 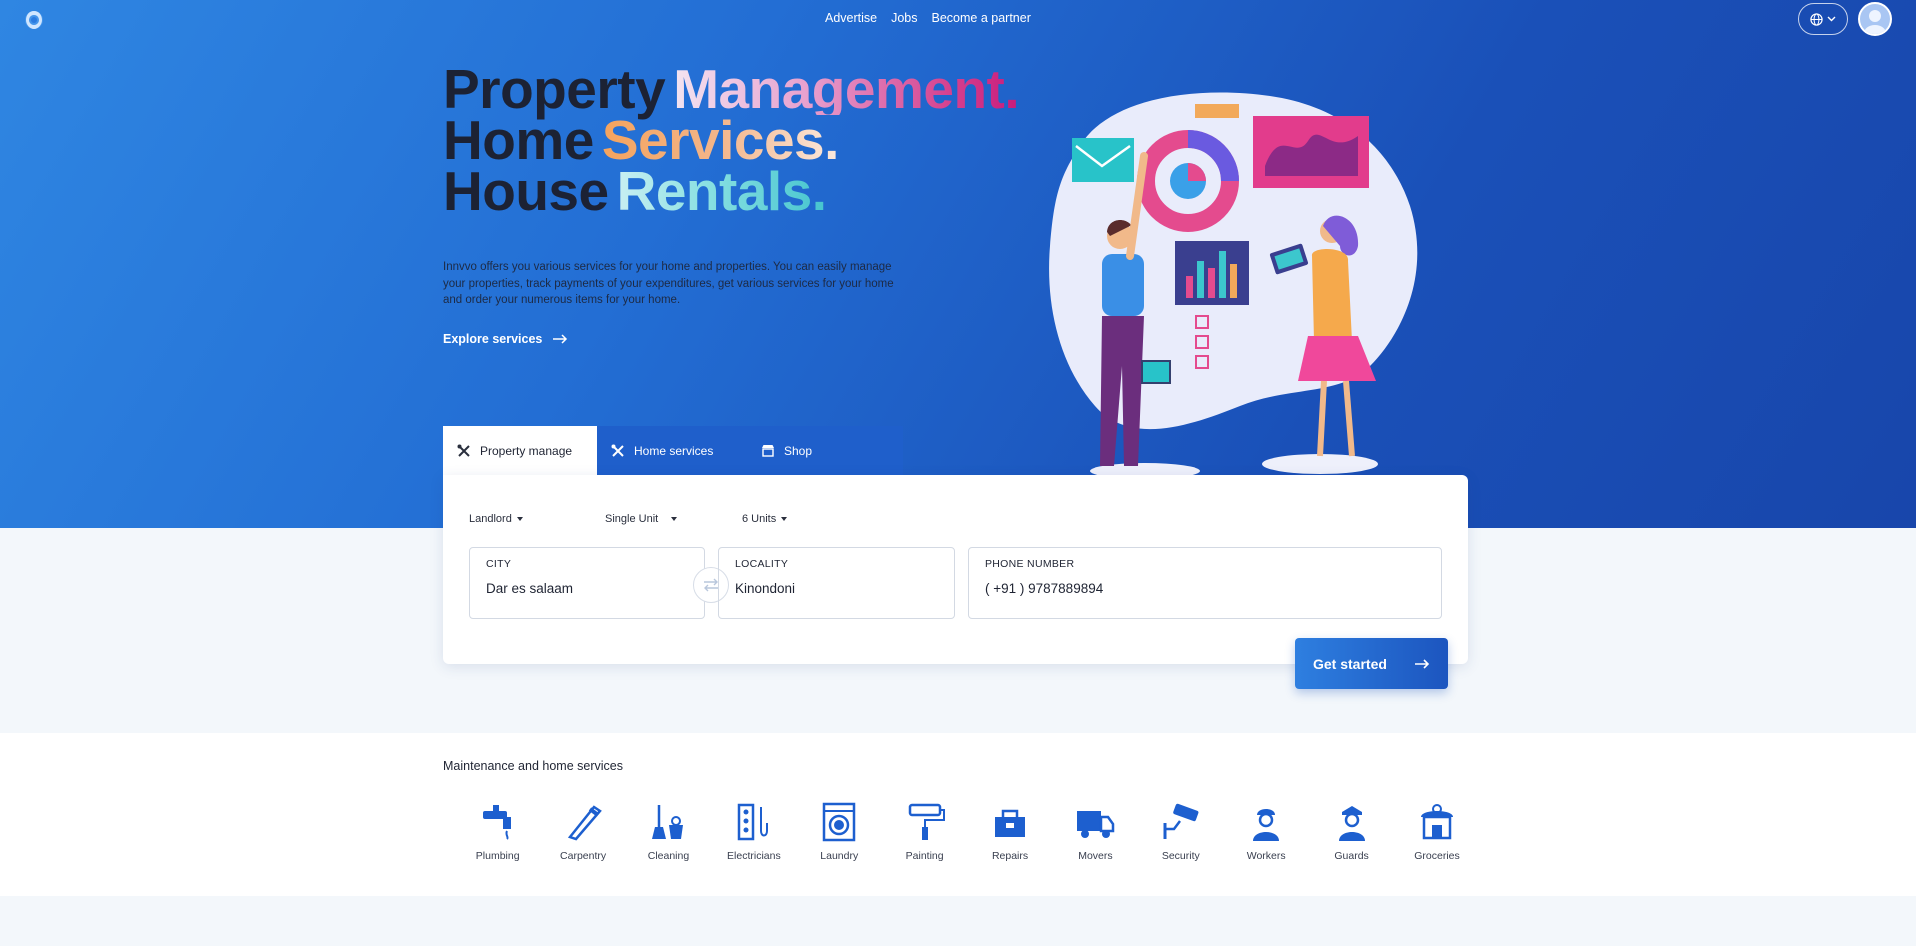 What do you see at coordinates (1350, 663) in the screenshot?
I see `cta-label: Get started` at bounding box center [1350, 663].